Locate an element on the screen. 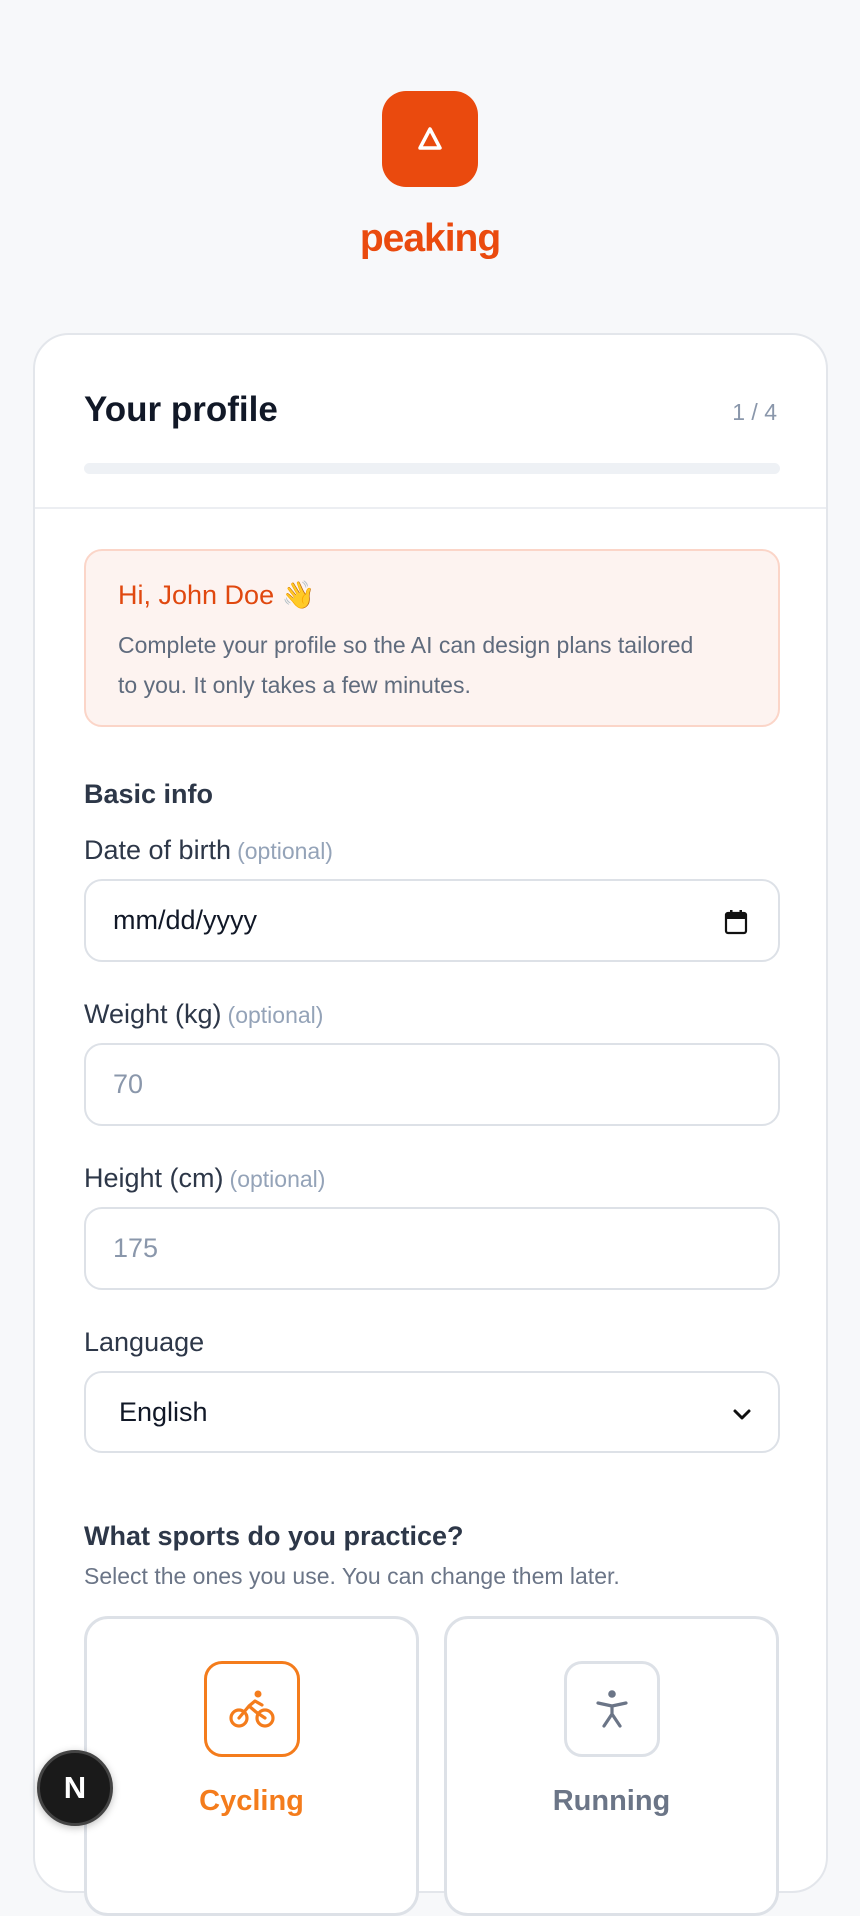 The width and height of the screenshot is (860, 1916). dob-label: Date of birth (optional) is located at coordinates (208, 850).